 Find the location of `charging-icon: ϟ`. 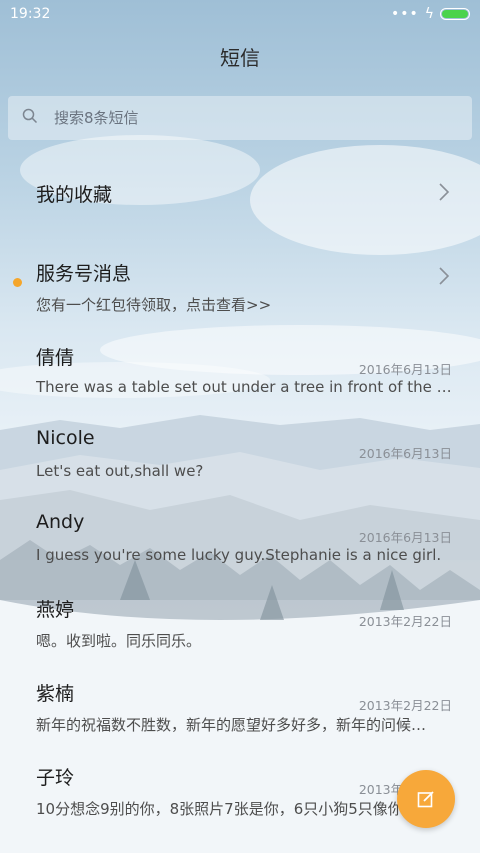

charging-icon: ϟ is located at coordinates (429, 14).